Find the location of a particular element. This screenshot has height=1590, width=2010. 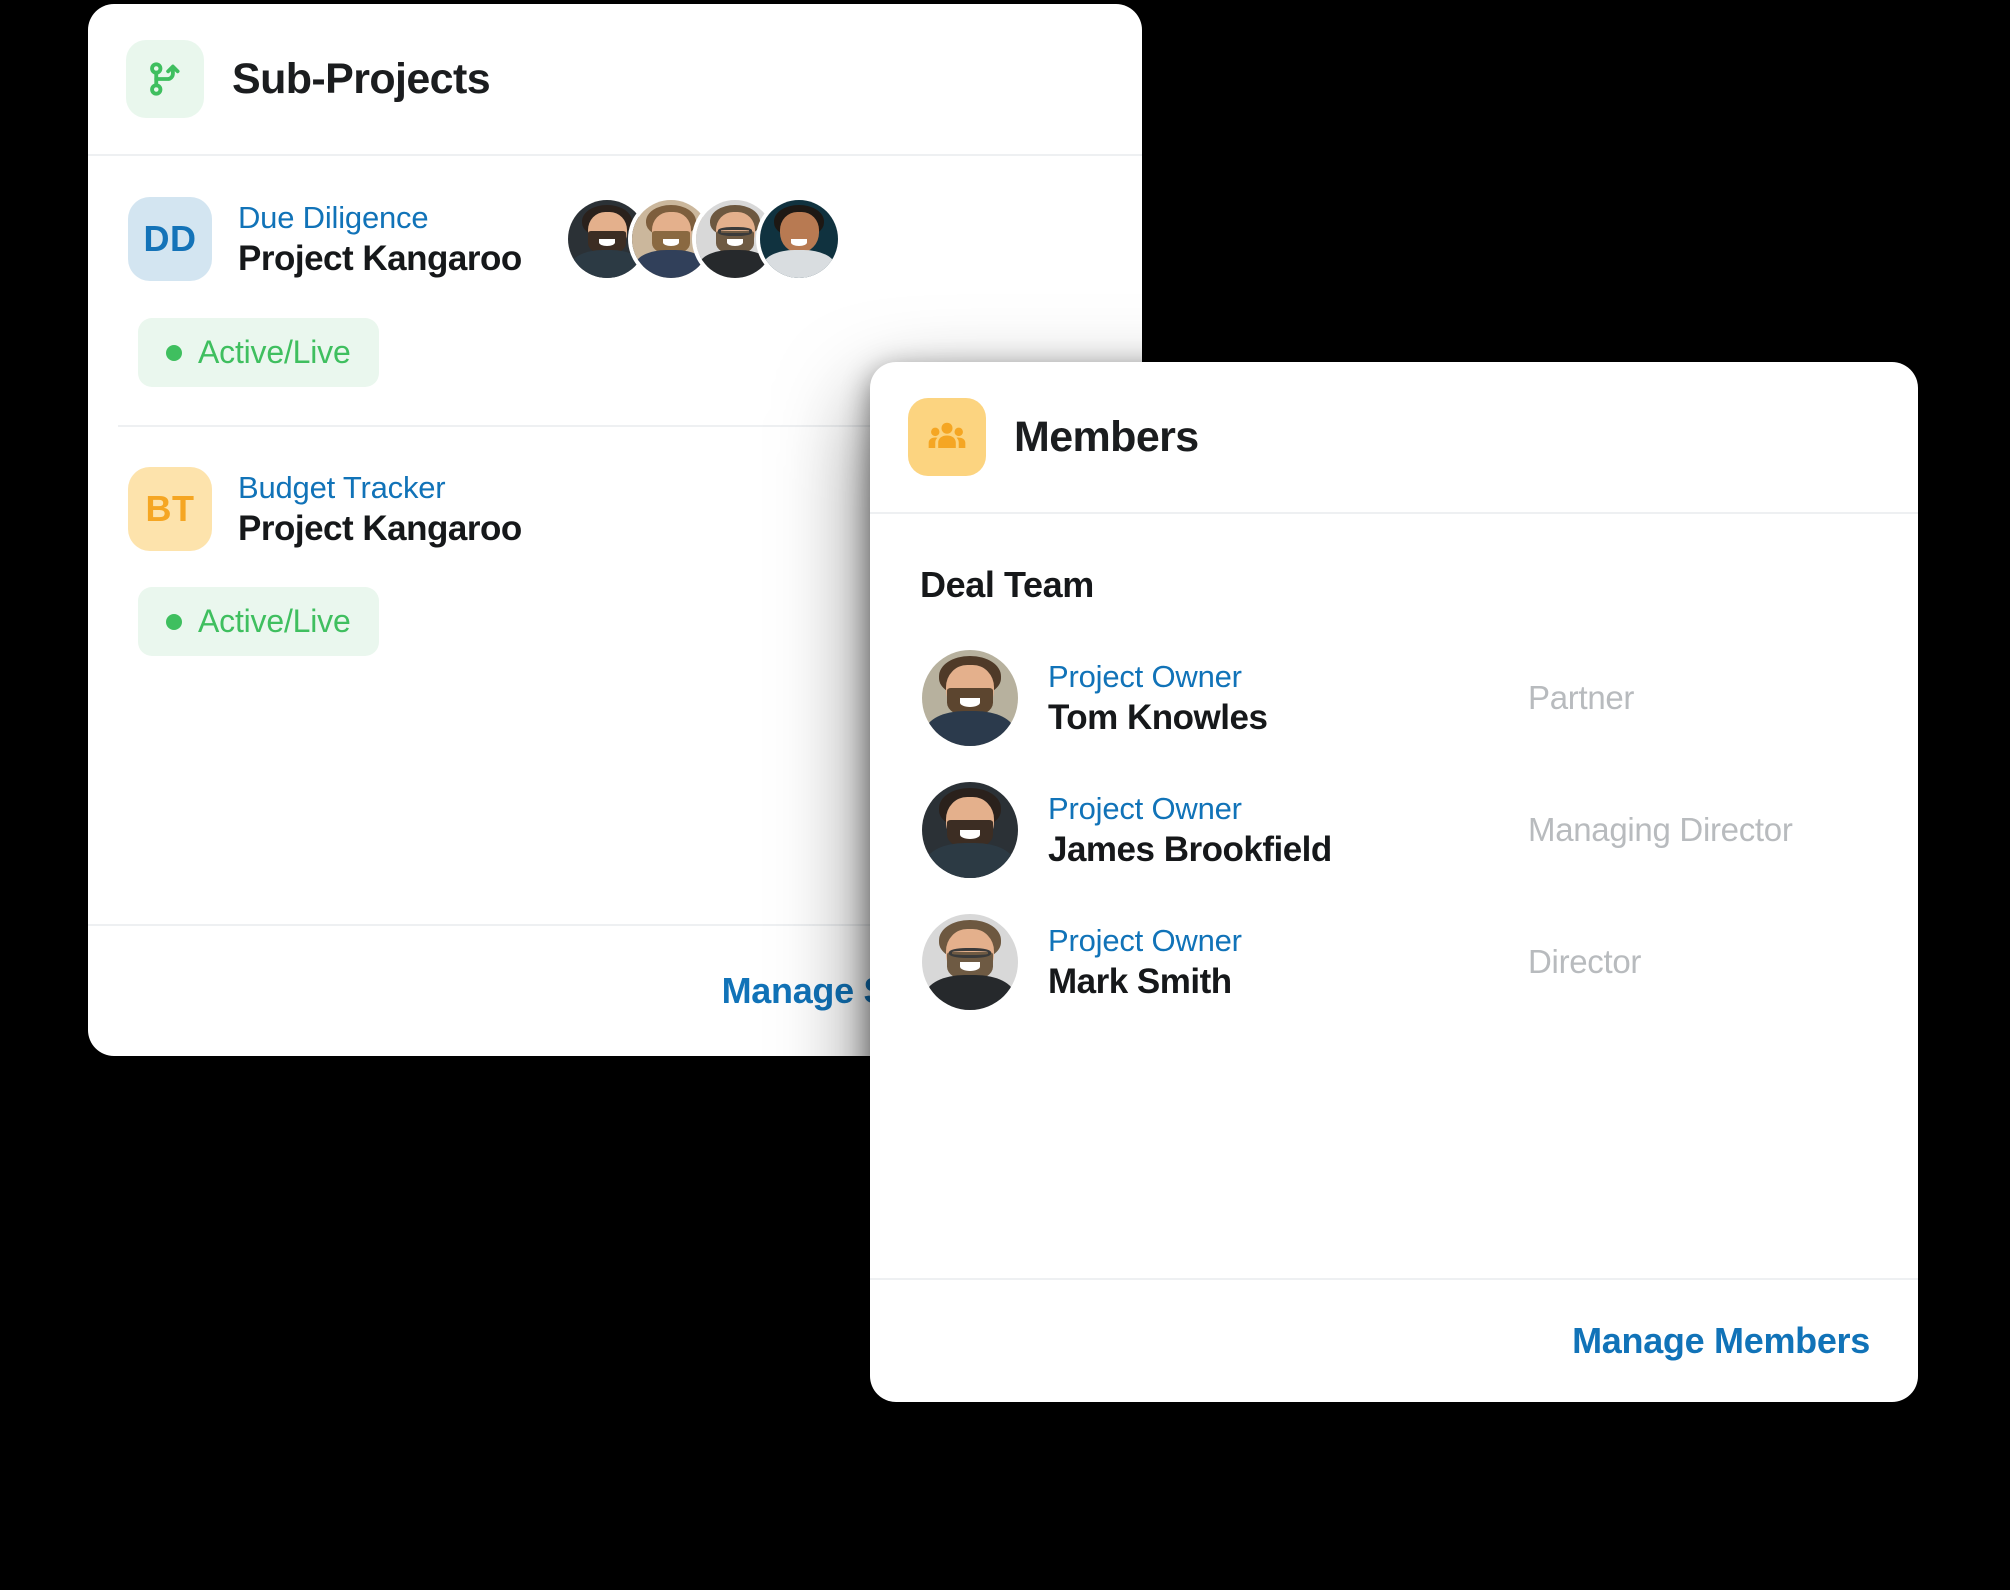

member-role: Partner is located at coordinates (1581, 697).